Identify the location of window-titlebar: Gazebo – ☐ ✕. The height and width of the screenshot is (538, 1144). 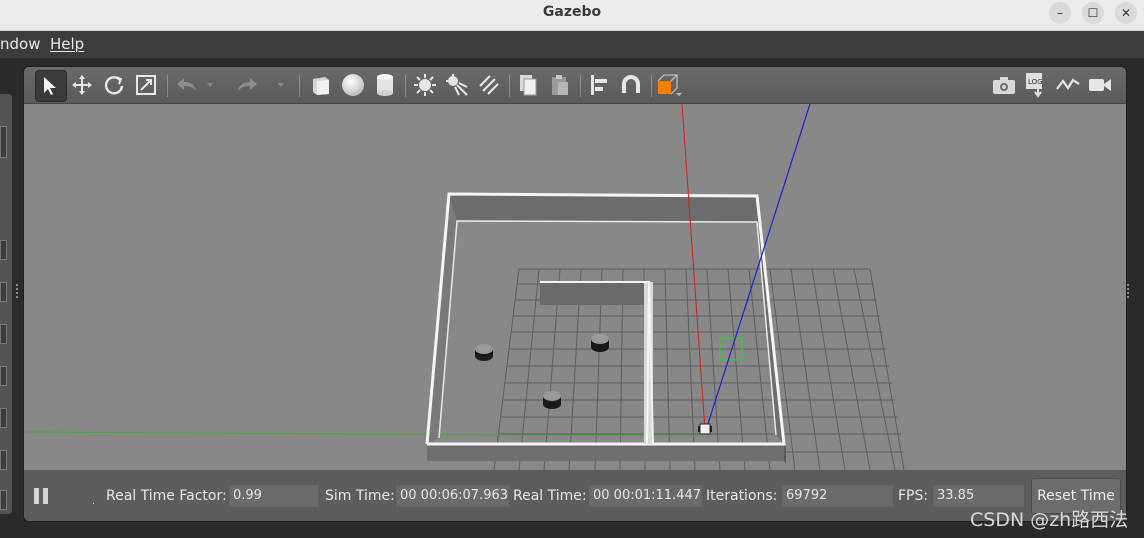
(572, 15).